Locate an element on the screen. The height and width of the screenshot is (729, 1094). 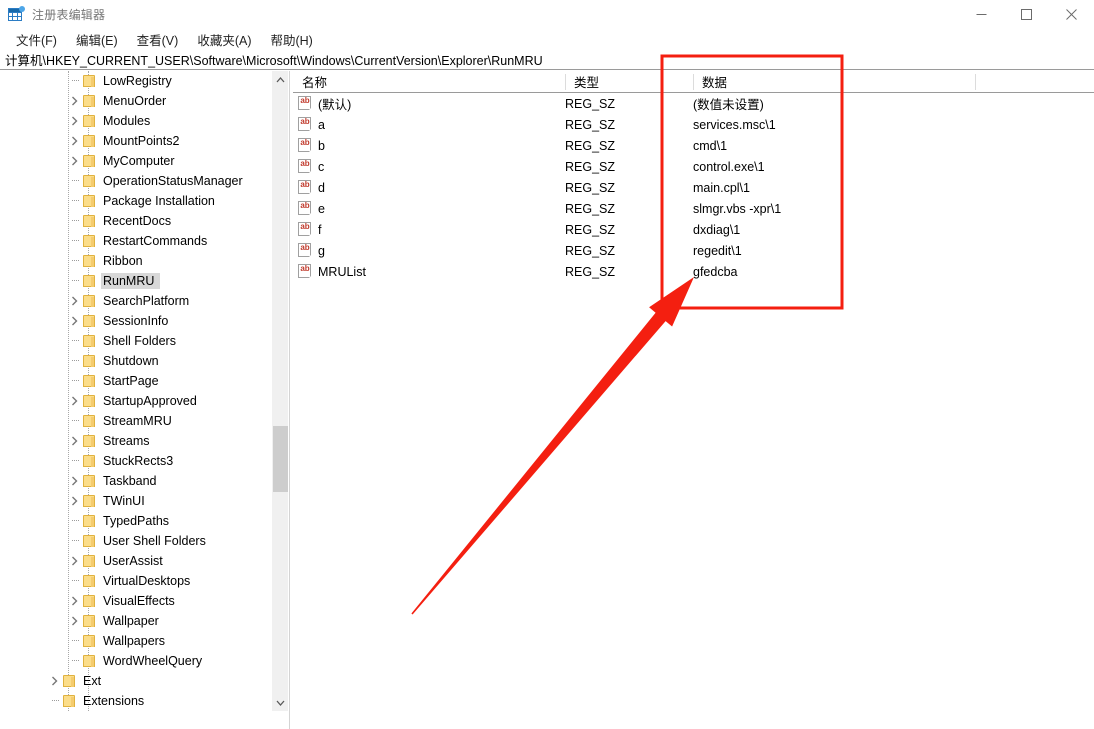
value-name-cell: ab MRUList is located at coordinates (332, 271).